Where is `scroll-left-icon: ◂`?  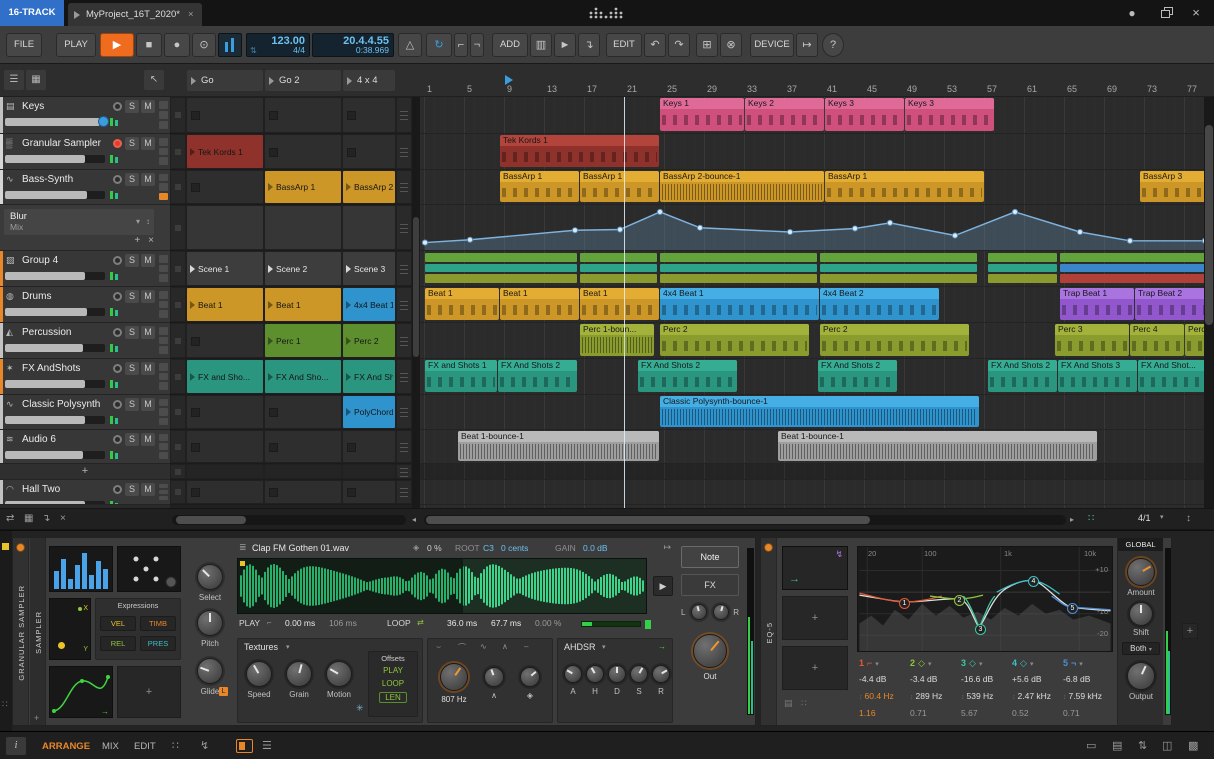 scroll-left-icon: ◂ is located at coordinates (414, 519).